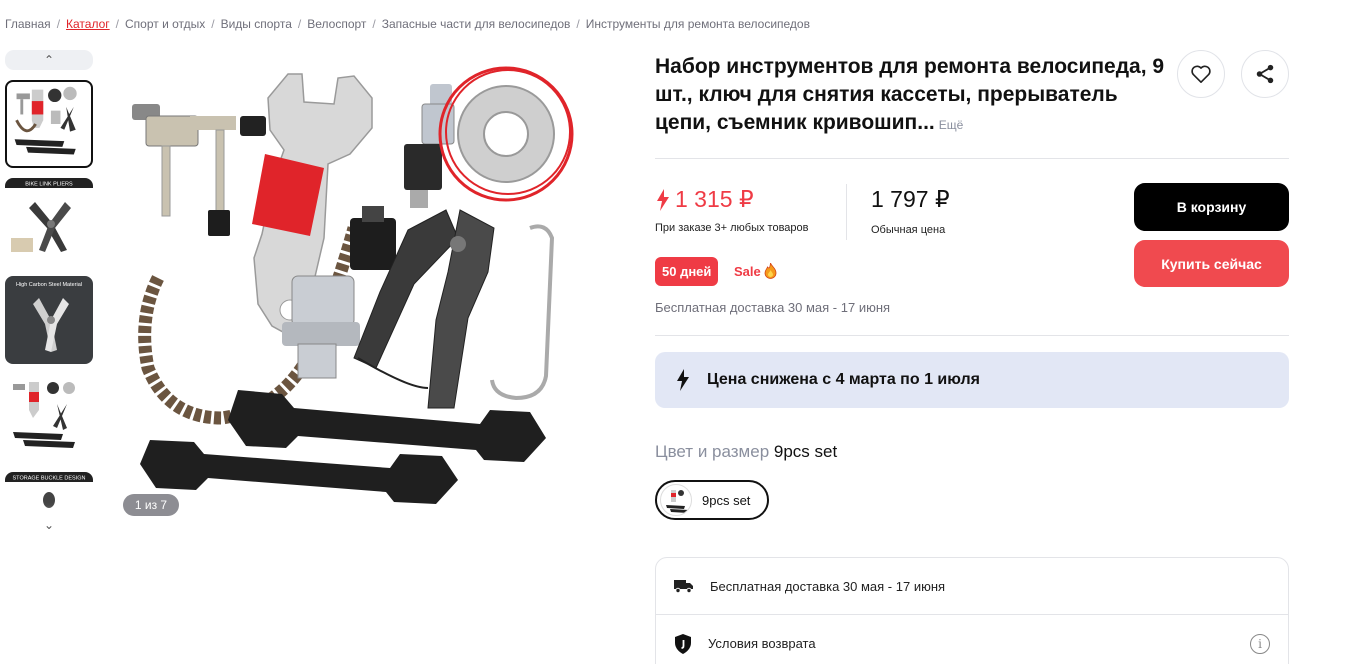  I want to click on shield-icon, so click(683, 643).